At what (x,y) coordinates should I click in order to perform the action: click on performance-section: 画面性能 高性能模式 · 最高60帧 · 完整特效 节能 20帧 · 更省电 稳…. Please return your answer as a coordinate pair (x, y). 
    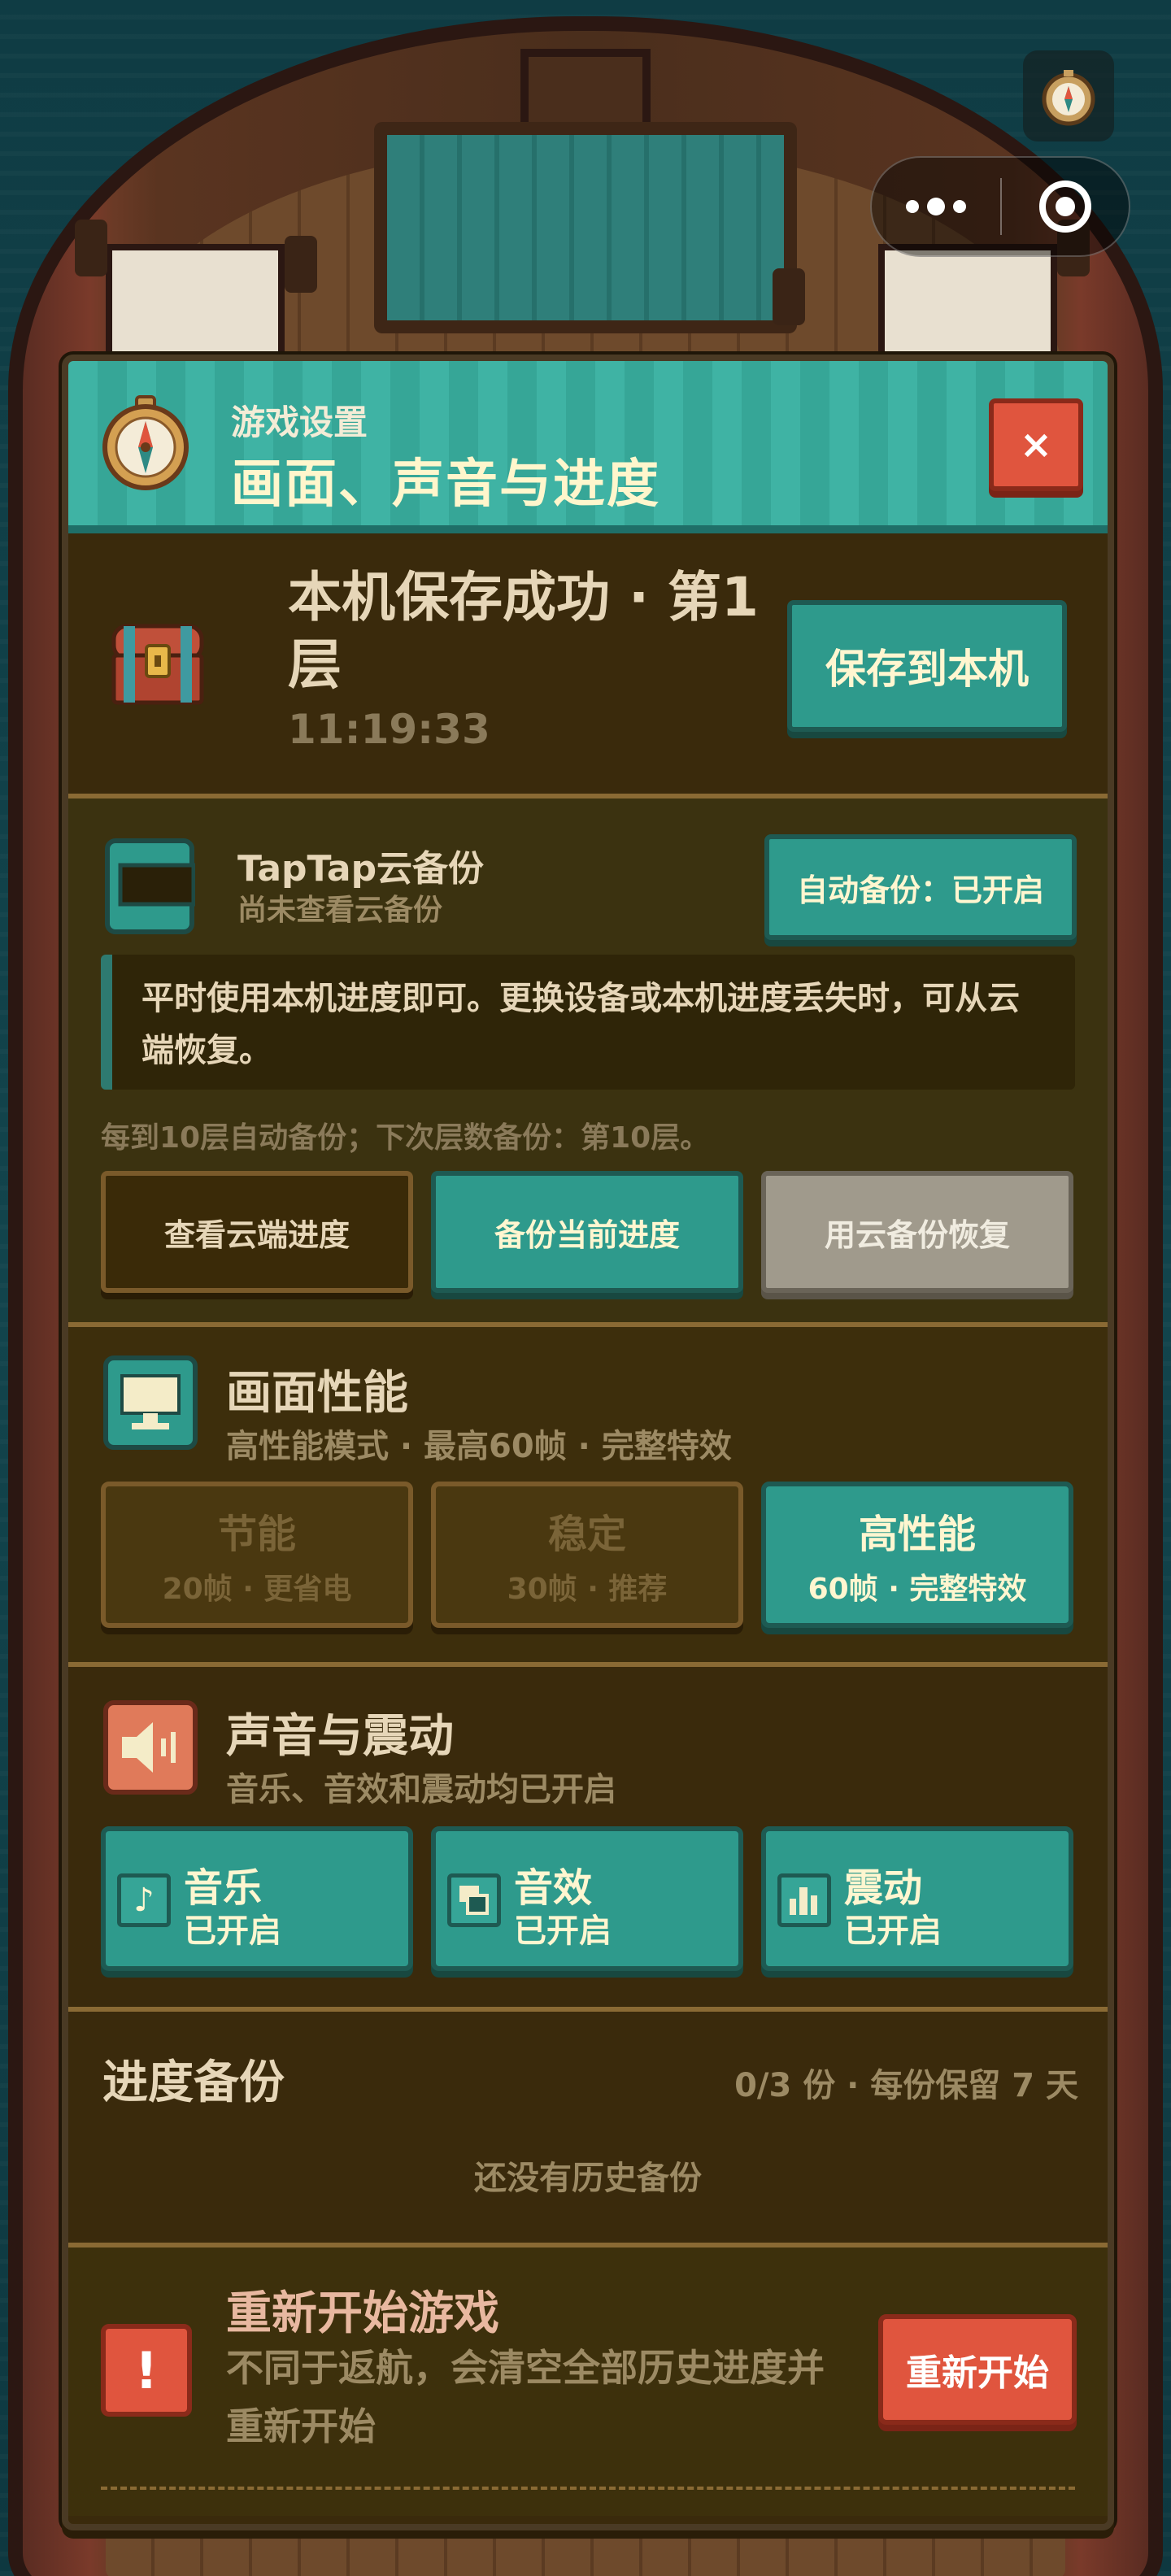
    Looking at the image, I should click on (588, 1497).